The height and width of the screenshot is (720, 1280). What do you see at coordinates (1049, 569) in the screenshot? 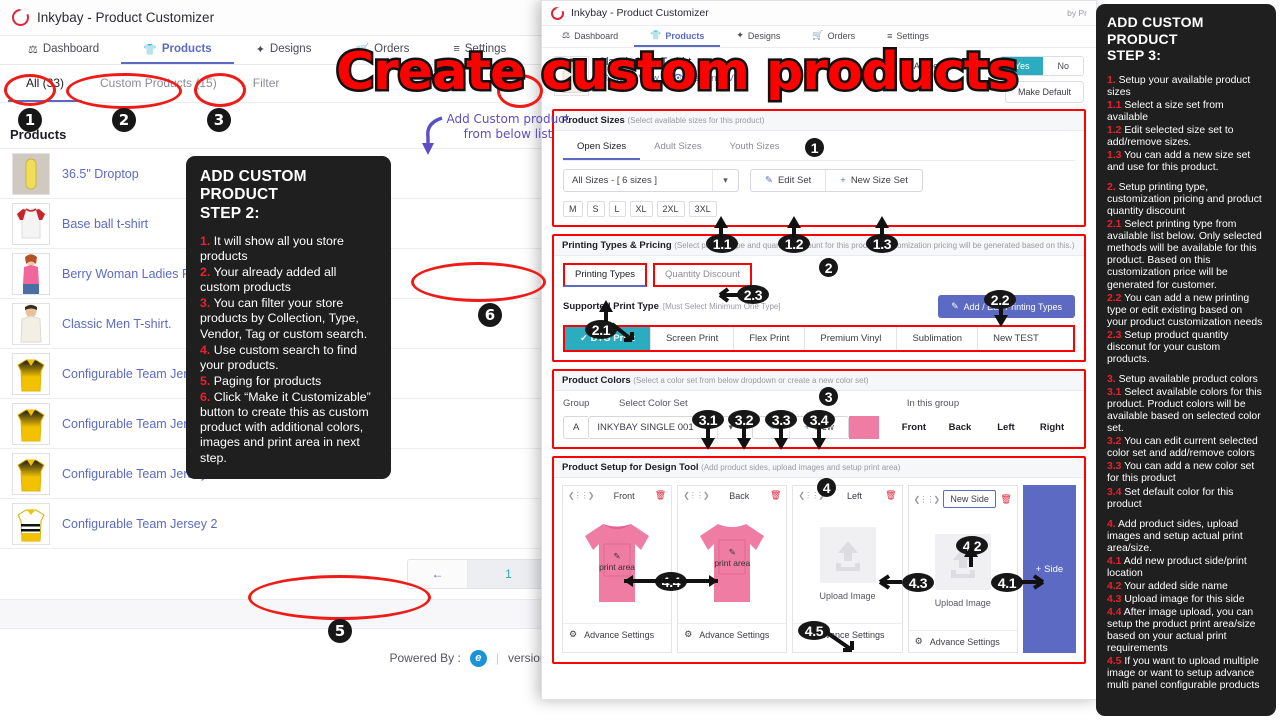
I see `add-side-button: + Side` at bounding box center [1049, 569].